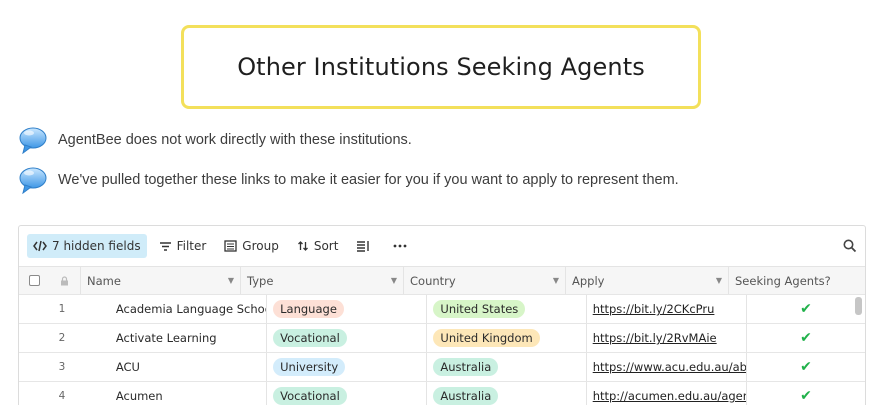 This screenshot has height=405, width=881. Describe the element at coordinates (647, 280) in the screenshot. I see `column-header-apply: Apply ▼` at that location.